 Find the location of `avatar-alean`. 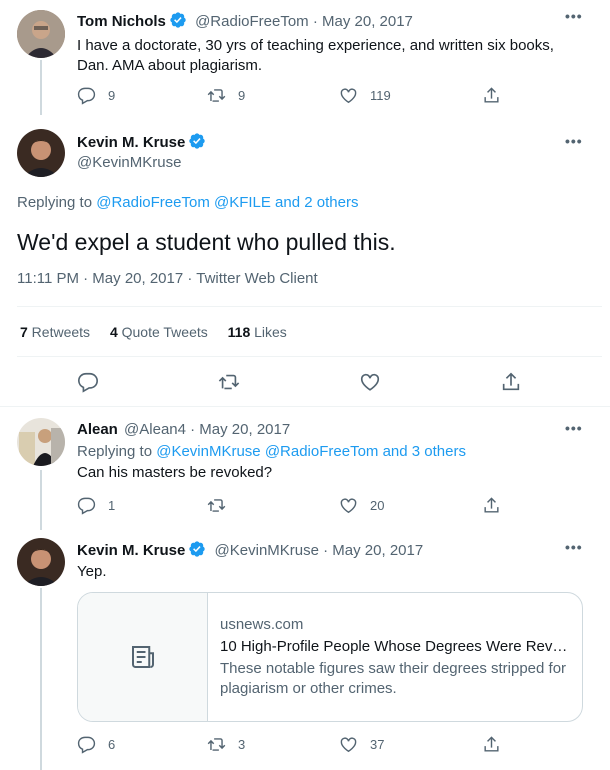

avatar-alean is located at coordinates (41, 442).